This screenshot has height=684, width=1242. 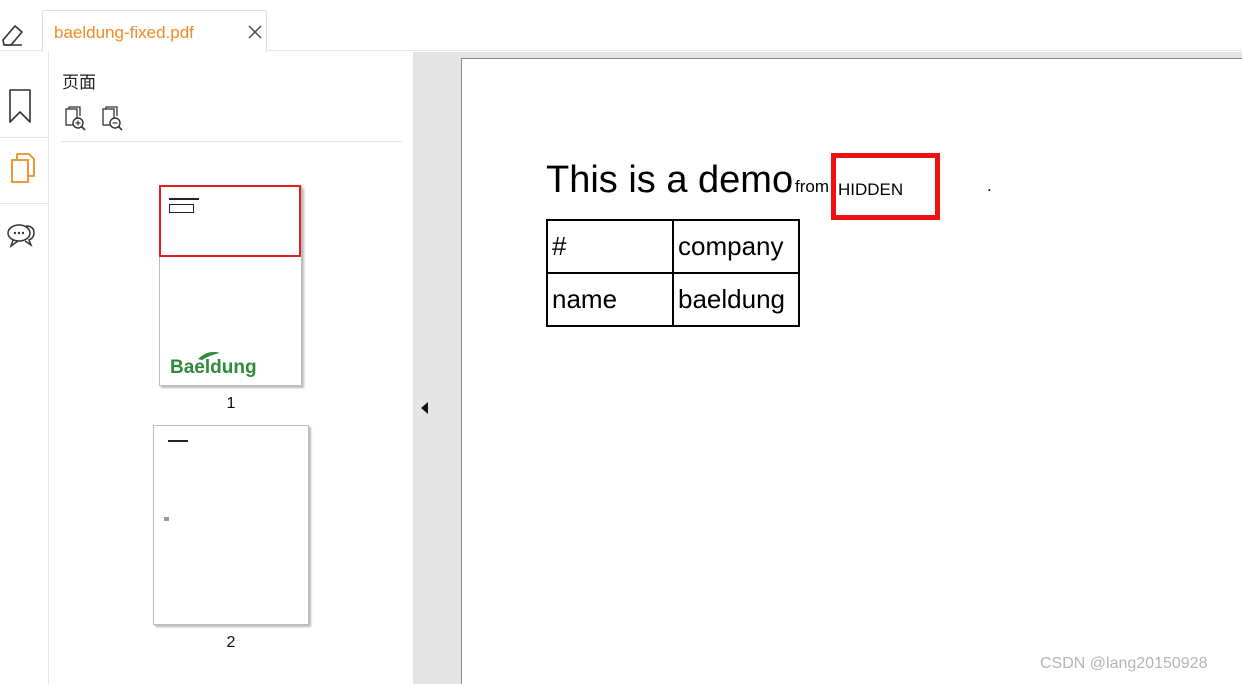 I want to click on close-icon, so click(x=255, y=32).